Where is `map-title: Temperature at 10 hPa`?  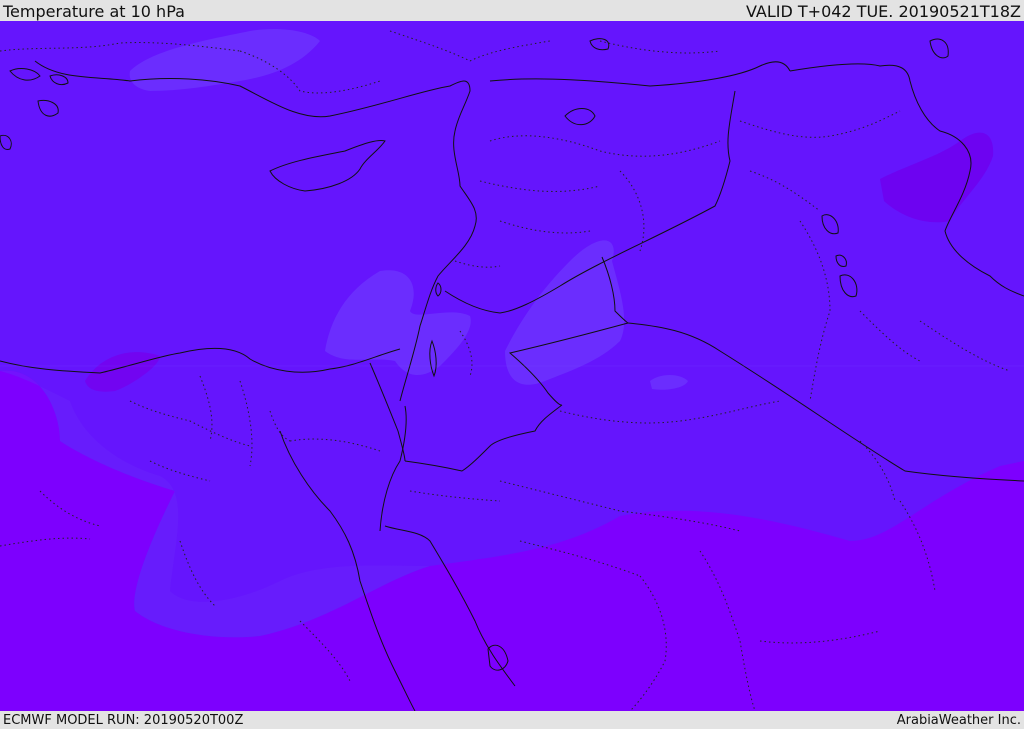
map-title: Temperature at 10 hPa is located at coordinates (94, 11).